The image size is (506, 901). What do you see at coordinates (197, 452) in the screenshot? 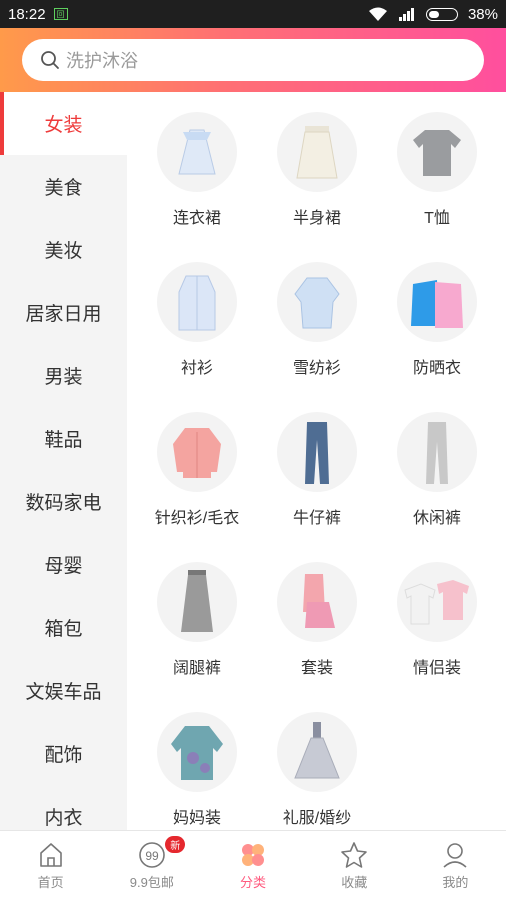
I see `cardigan-icon` at bounding box center [197, 452].